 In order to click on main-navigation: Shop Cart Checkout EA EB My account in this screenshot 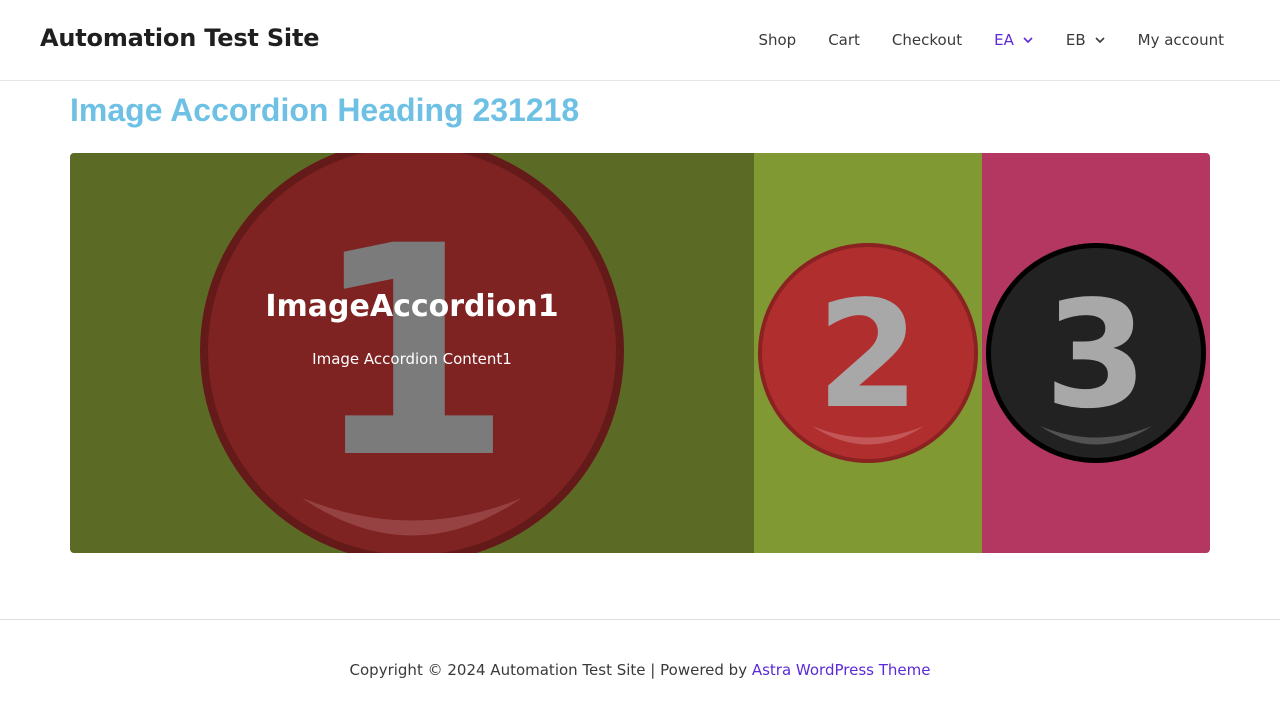, I will do `click(991, 40)`.